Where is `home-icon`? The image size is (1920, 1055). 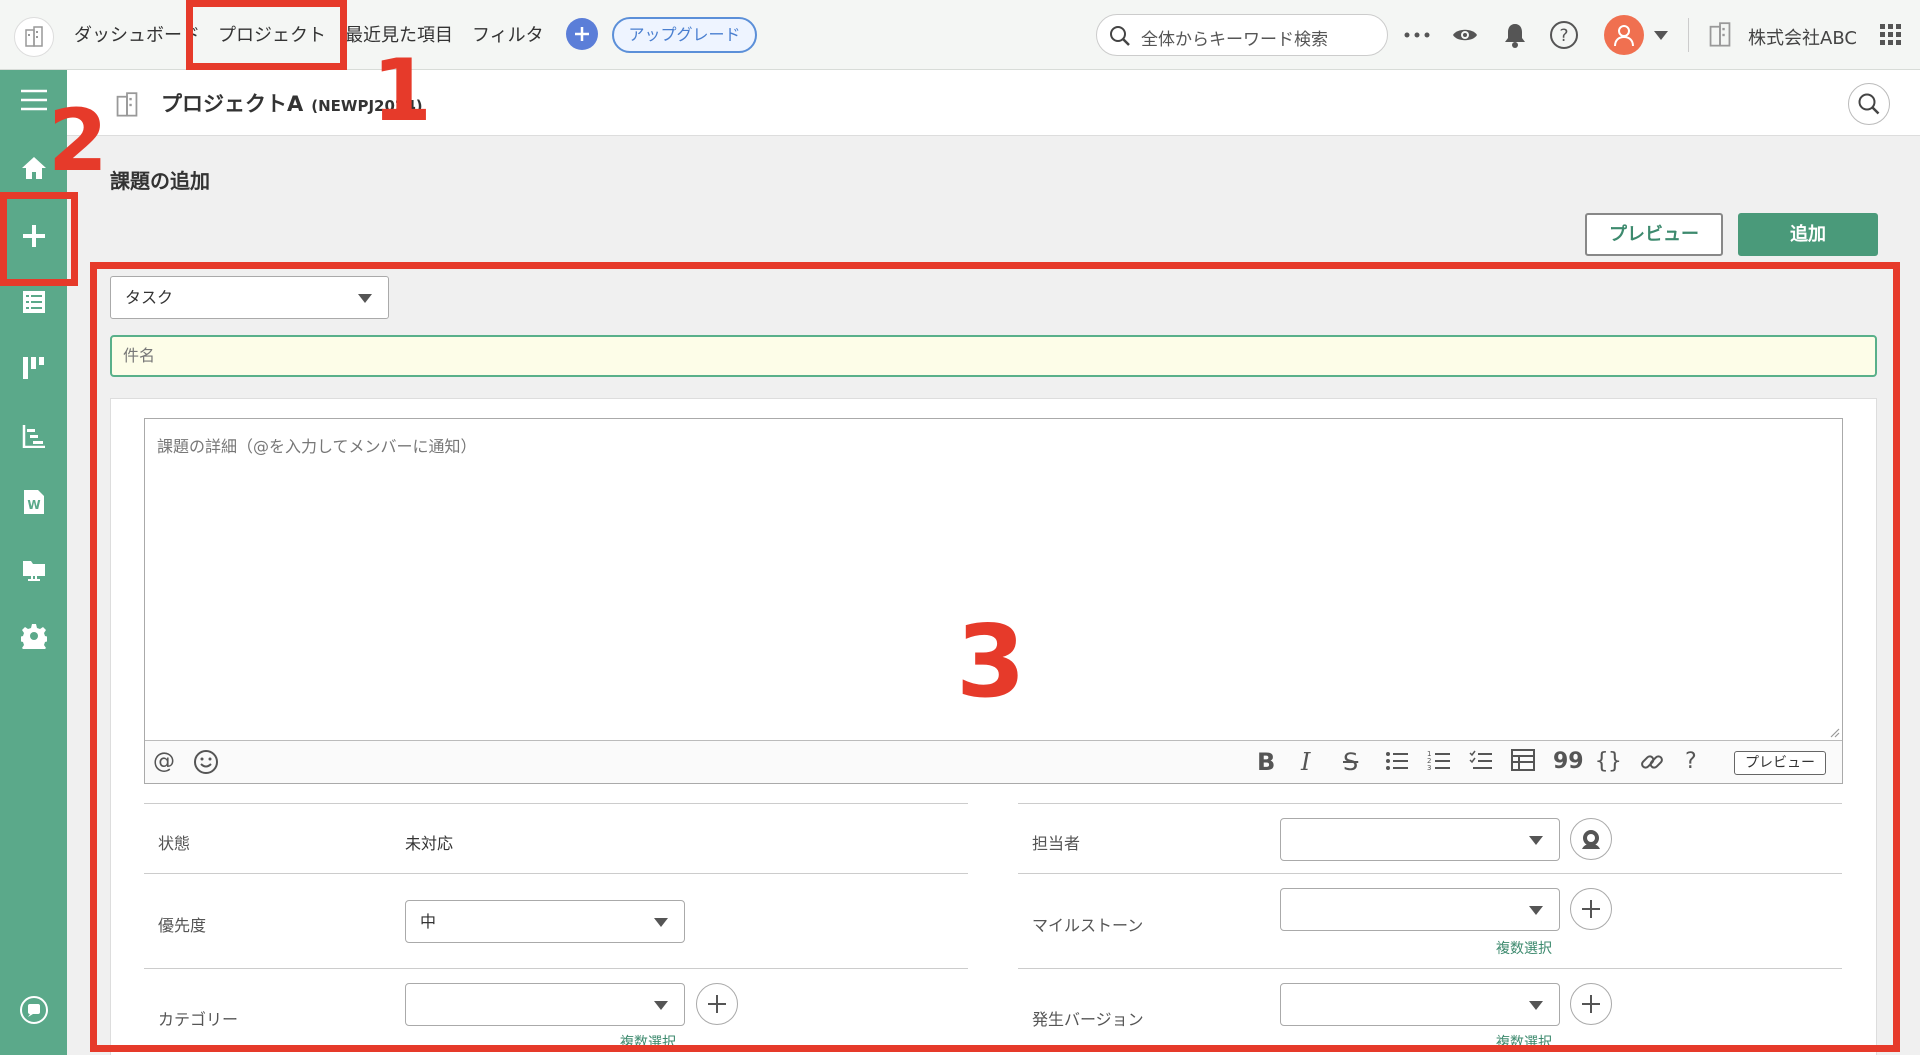
home-icon is located at coordinates (34, 168).